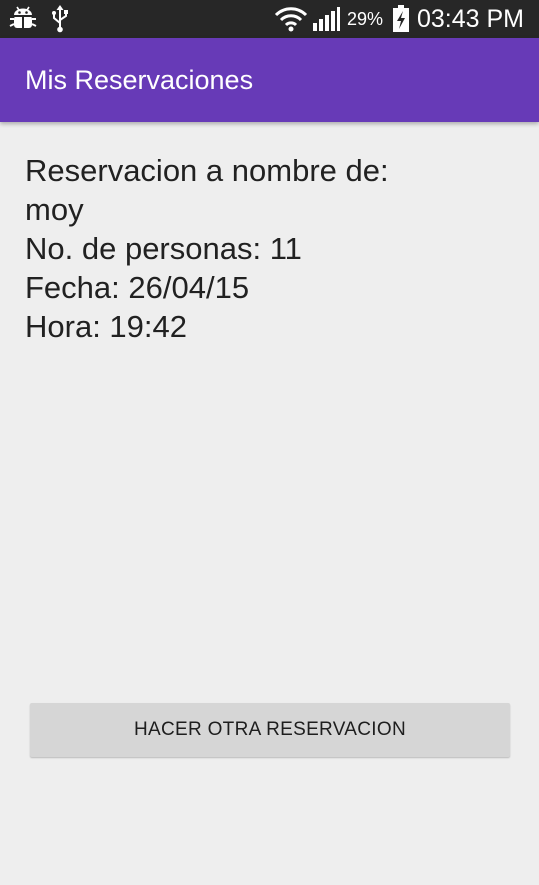  Describe the element at coordinates (270, 730) in the screenshot. I see `new-reservation-button: HACER OTRA RESERVACION` at that location.